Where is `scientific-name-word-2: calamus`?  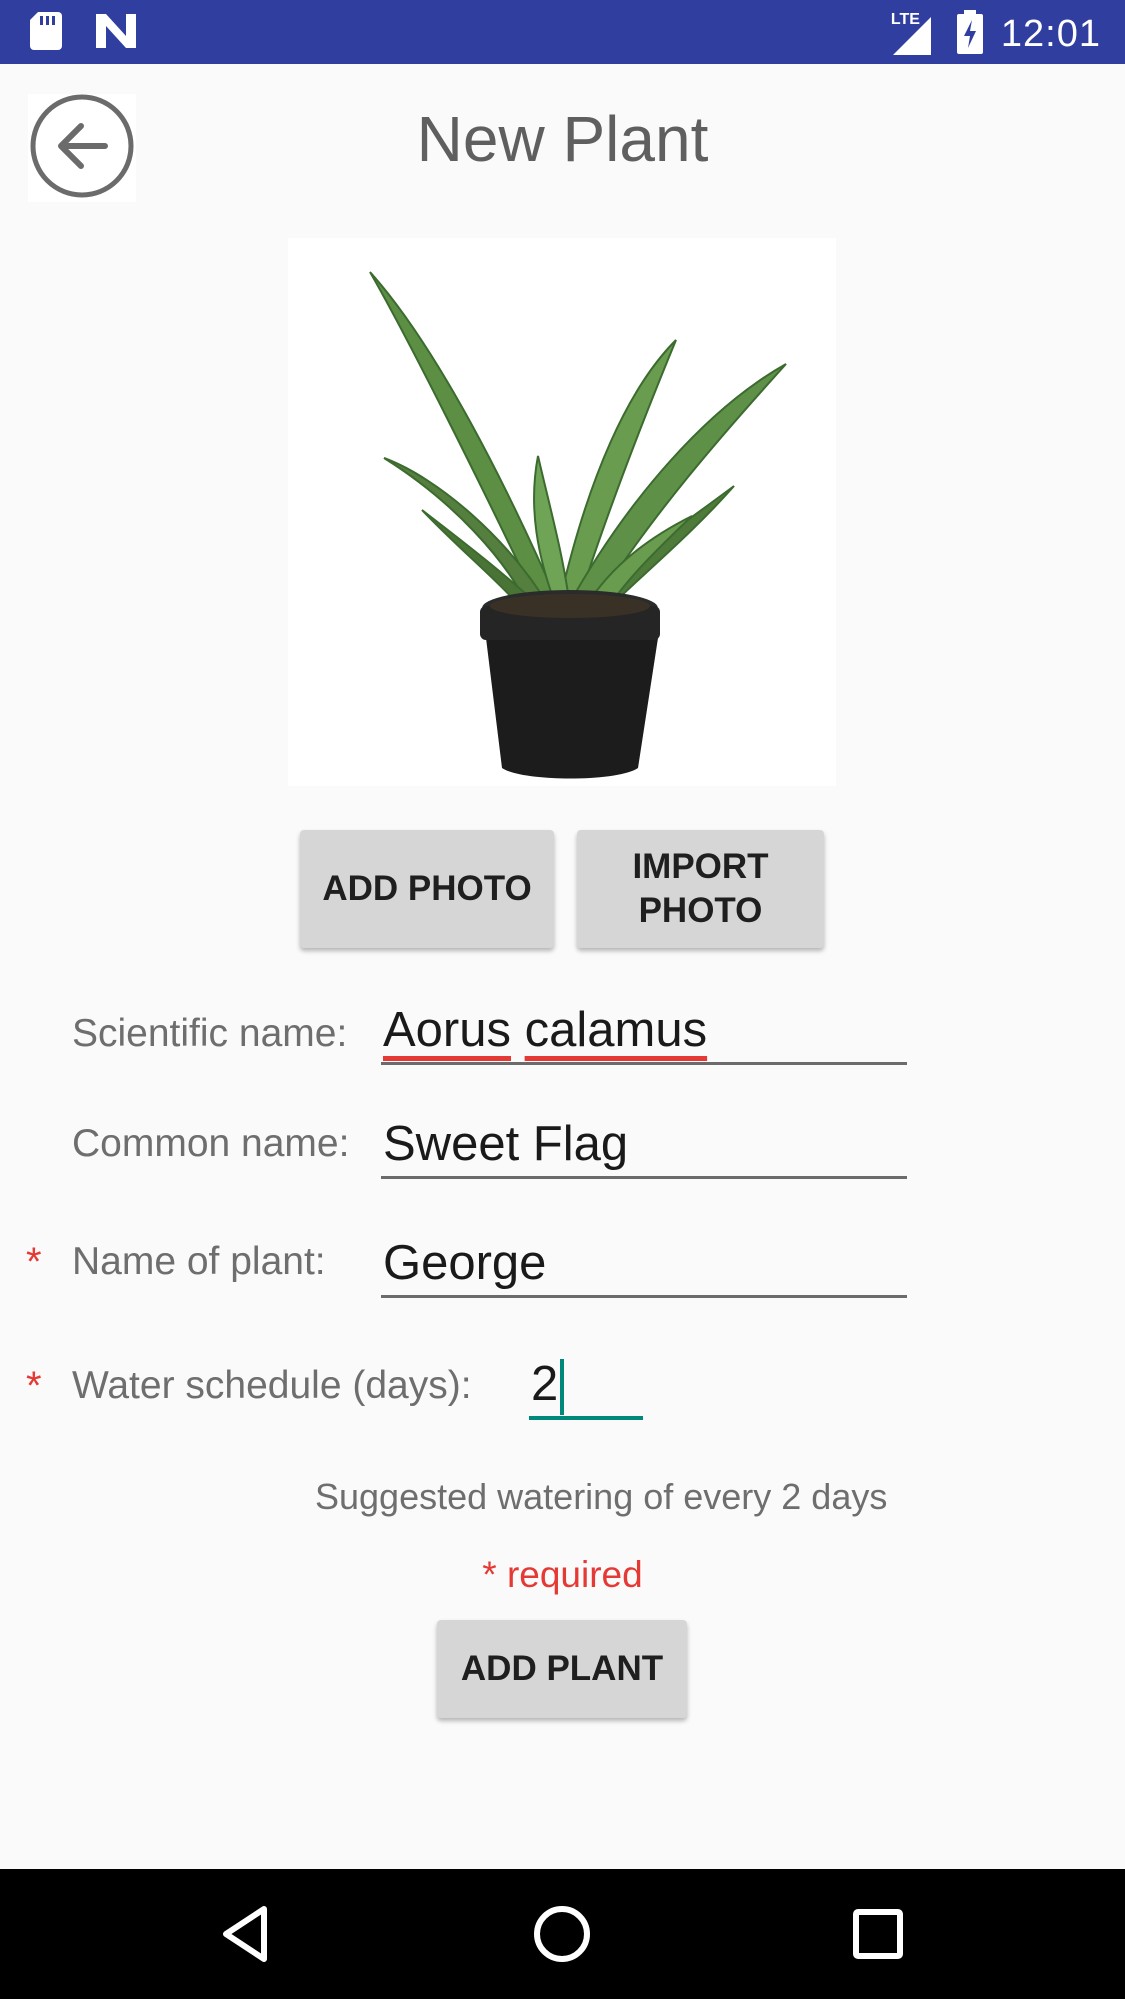 scientific-name-word-2: calamus is located at coordinates (616, 1030).